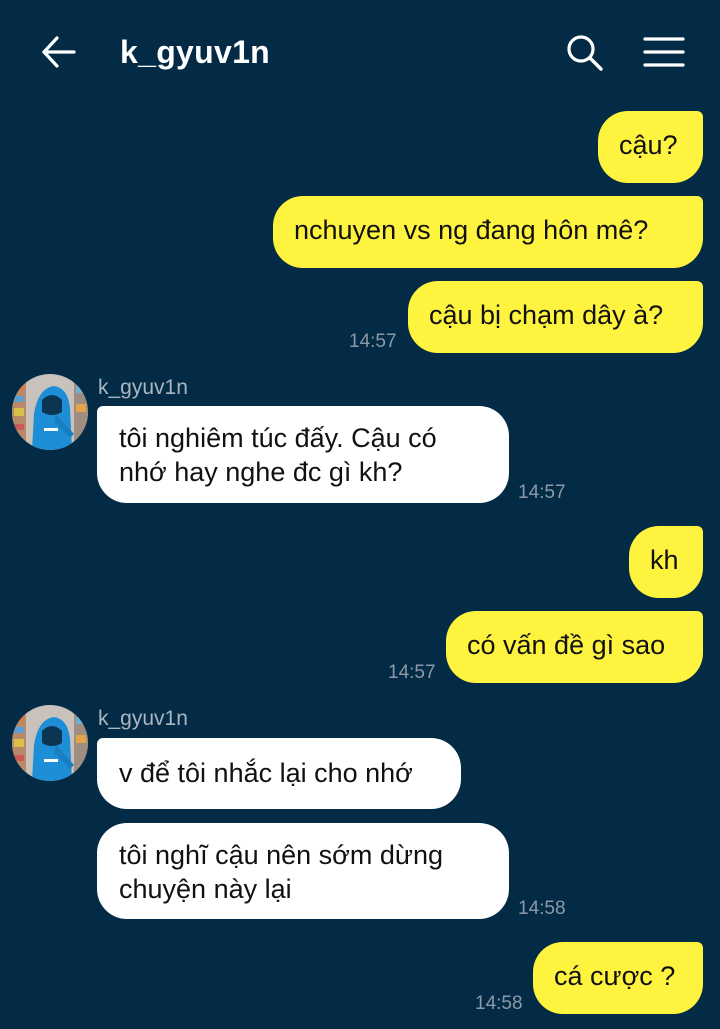 The image size is (720, 1029). Describe the element at coordinates (471, 230) in the screenshot. I see `message-text: nchuyen vs ng đang hôn mê?` at that location.